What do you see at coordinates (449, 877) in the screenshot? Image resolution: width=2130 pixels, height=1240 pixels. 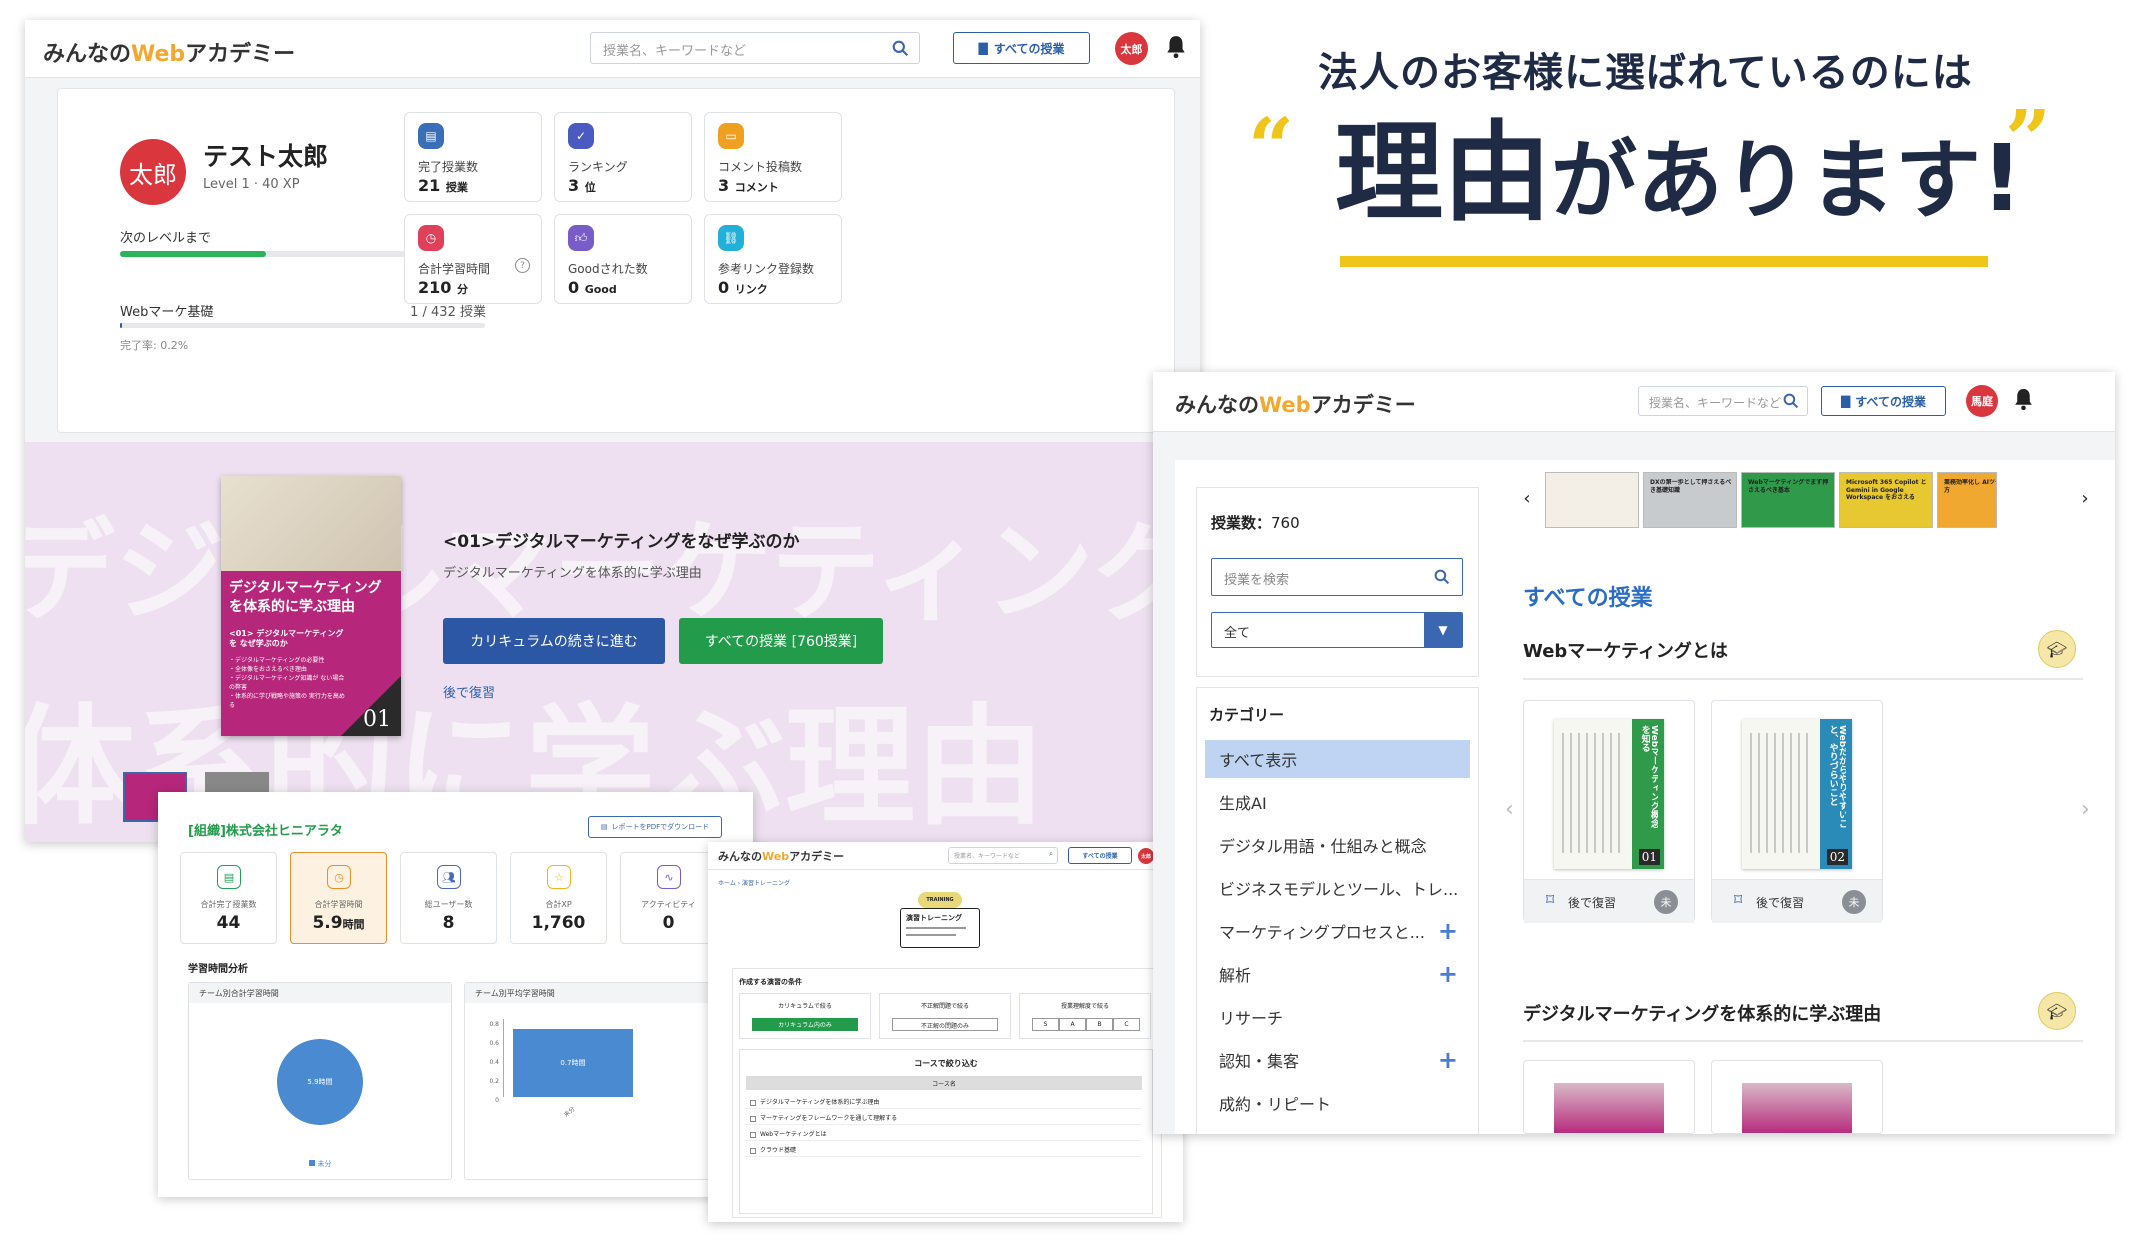 I see `users-icon: 👥︎` at bounding box center [449, 877].